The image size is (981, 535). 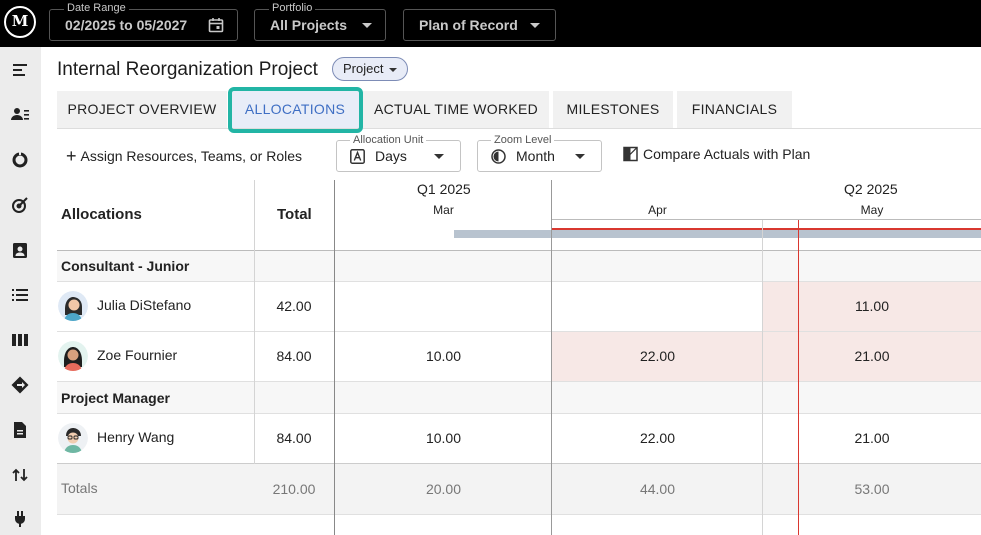 I want to click on project-type-chip: Project, so click(x=370, y=69).